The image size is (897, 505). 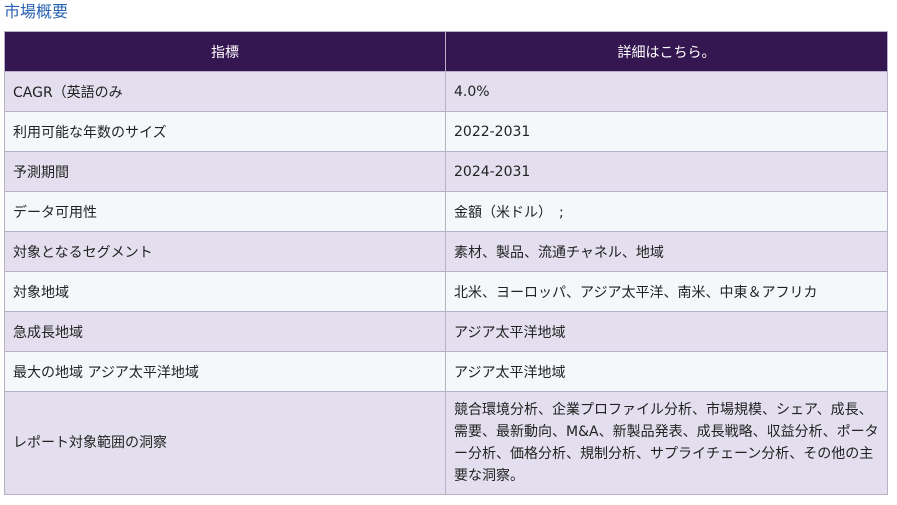 I want to click on table-row: 利用可能な年数のサイズ 2022-2031, so click(x=446, y=131).